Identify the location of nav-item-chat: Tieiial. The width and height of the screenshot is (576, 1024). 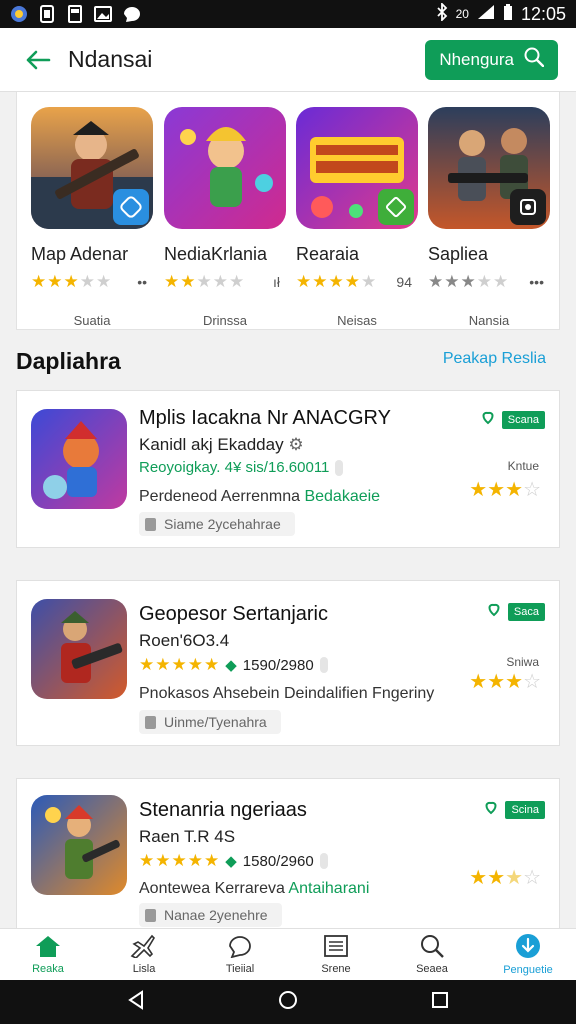
(240, 954).